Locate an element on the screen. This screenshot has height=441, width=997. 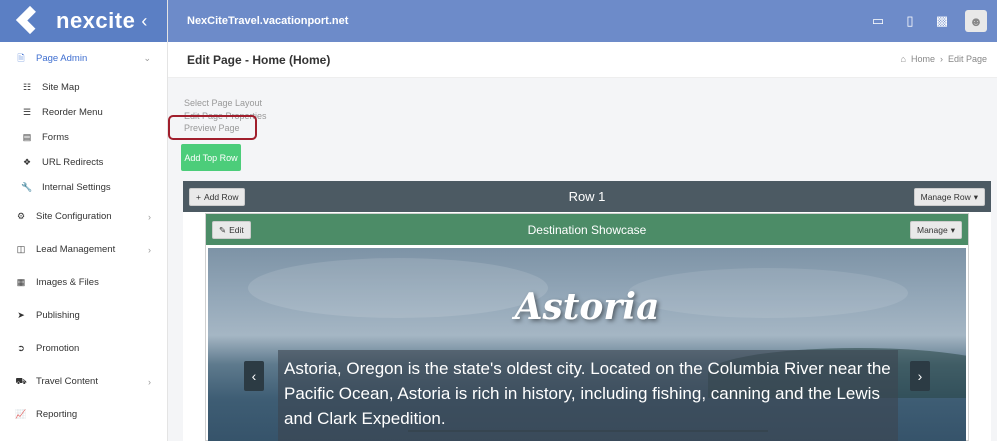
manage-module-button: Manage ▾ is located at coordinates (936, 230).